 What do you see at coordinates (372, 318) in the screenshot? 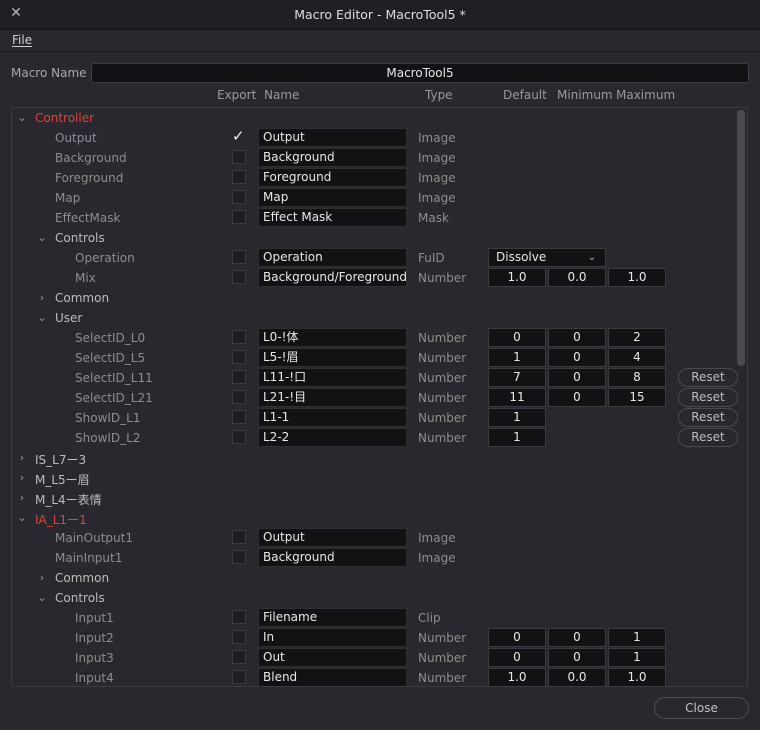
I see `tree-group-user: ⌄ User` at bounding box center [372, 318].